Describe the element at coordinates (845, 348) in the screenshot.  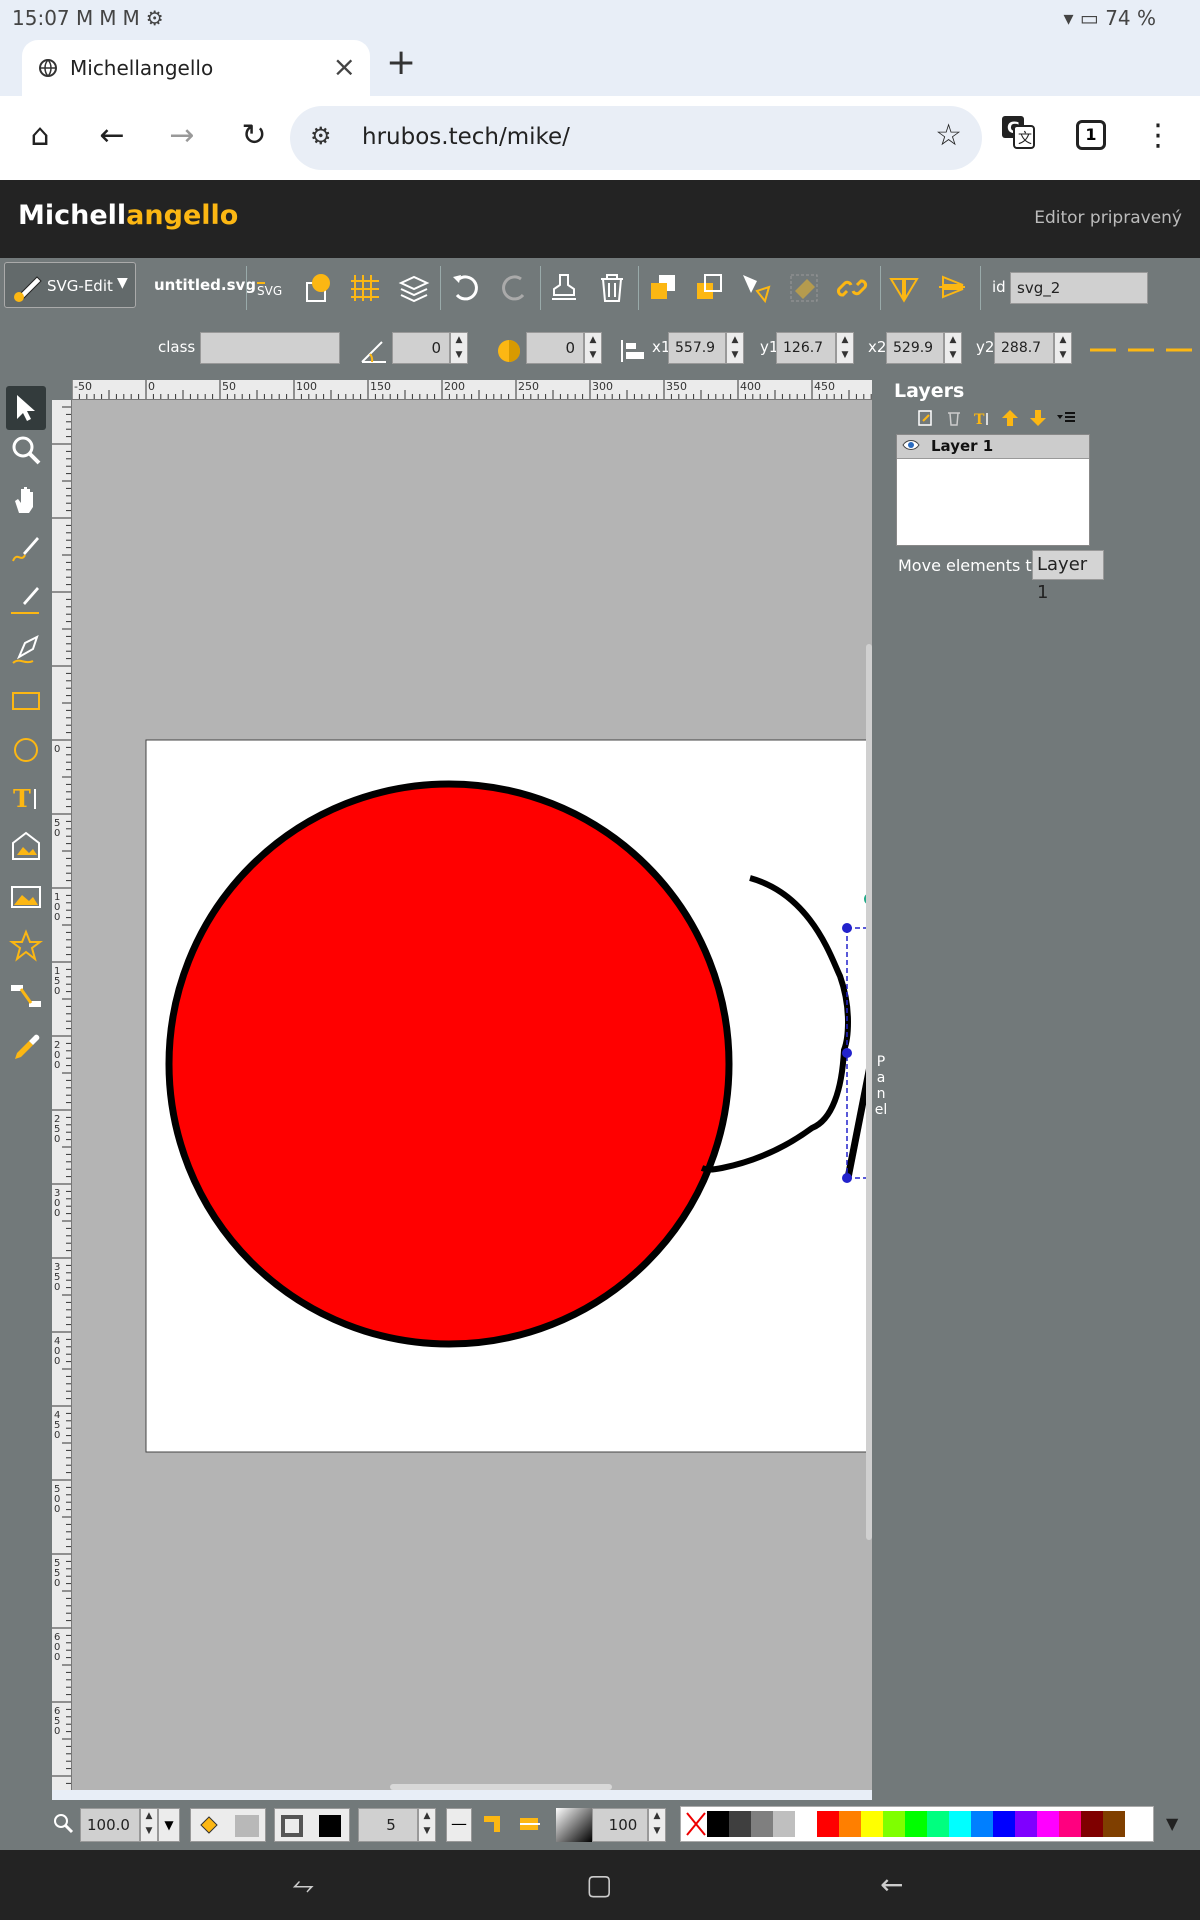
I see `y1-stepper: ▲ ▼` at that location.